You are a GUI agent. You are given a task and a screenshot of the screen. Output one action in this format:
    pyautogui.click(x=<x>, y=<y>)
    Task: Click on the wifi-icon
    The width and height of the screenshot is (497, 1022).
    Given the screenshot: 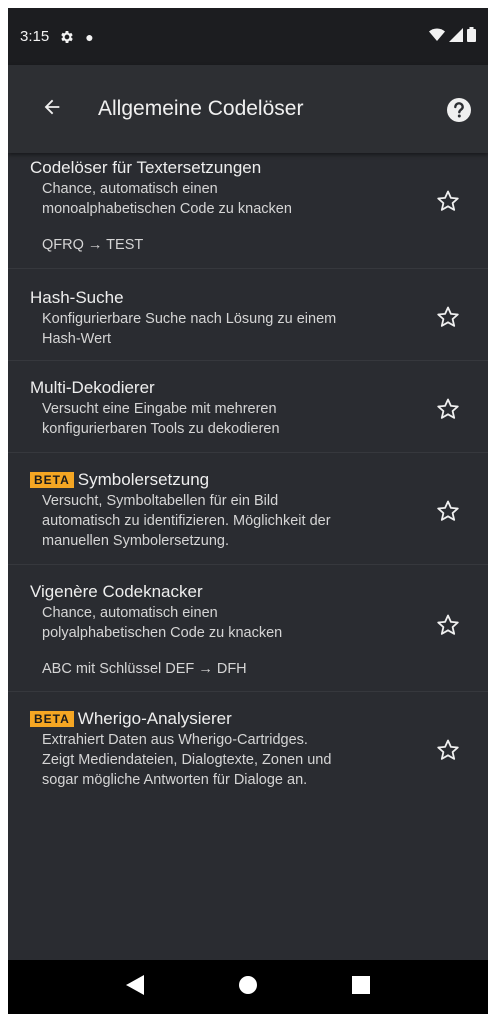 What is the action you would take?
    pyautogui.click(x=437, y=37)
    